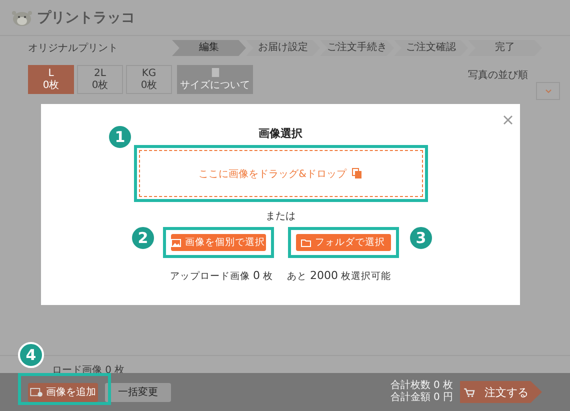 The image size is (570, 411). Describe the element at coordinates (51, 79) in the screenshot. I see `size-tab: L 0枚` at that location.